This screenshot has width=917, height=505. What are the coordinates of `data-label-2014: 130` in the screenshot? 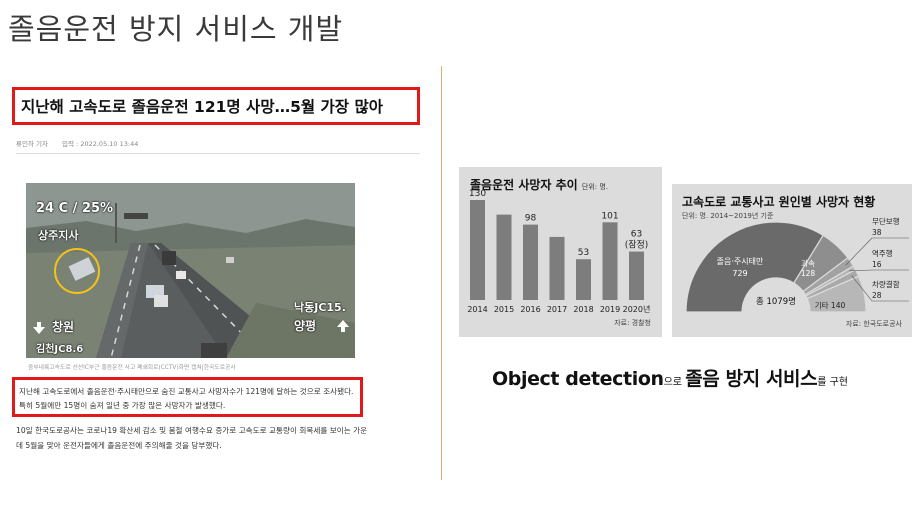 It's located at (477, 194).